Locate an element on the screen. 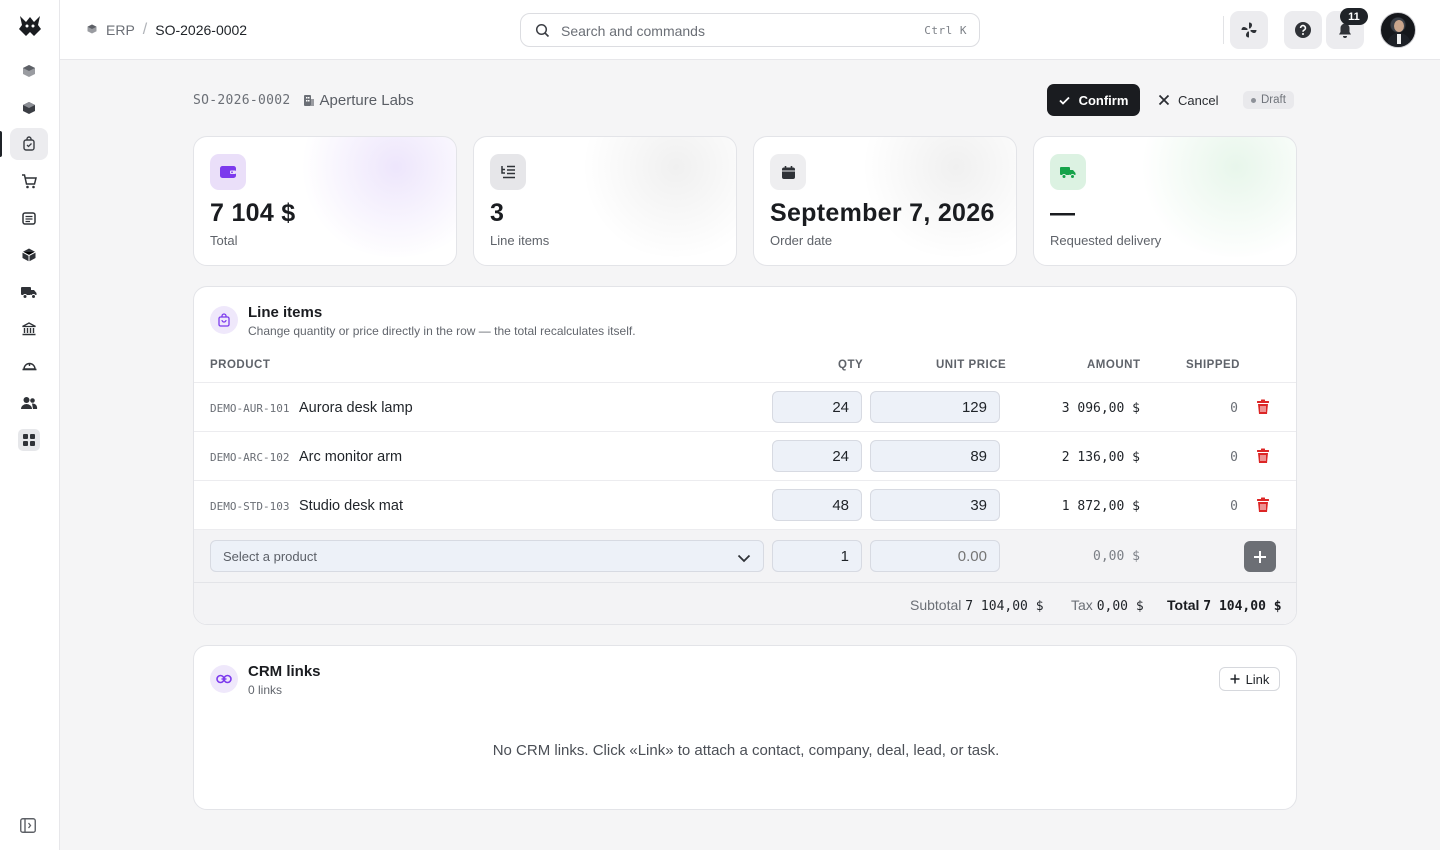  product-name: Arc monitor arm is located at coordinates (351, 457).